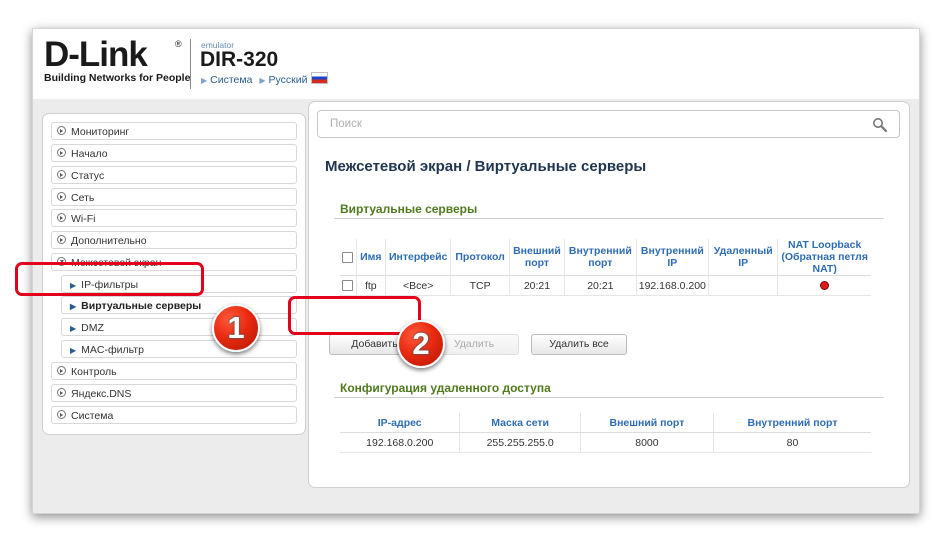 The height and width of the screenshot is (544, 950). I want to click on virtual-servers-title: Виртуальные серверы, so click(409, 209).